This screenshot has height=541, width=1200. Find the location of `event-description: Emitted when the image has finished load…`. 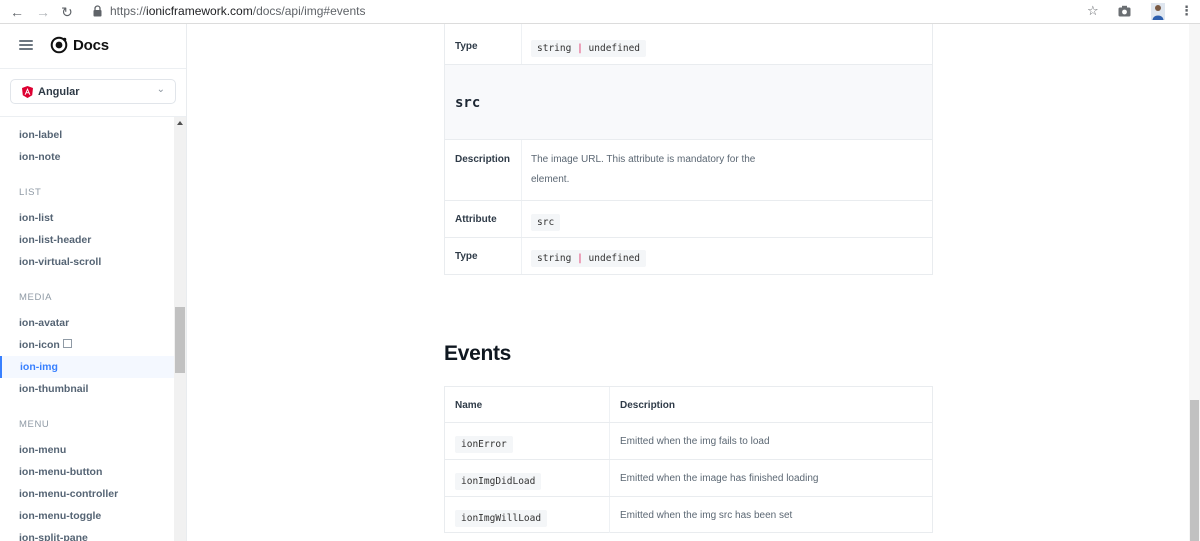

event-description: Emitted when the image has finished load… is located at coordinates (719, 478).